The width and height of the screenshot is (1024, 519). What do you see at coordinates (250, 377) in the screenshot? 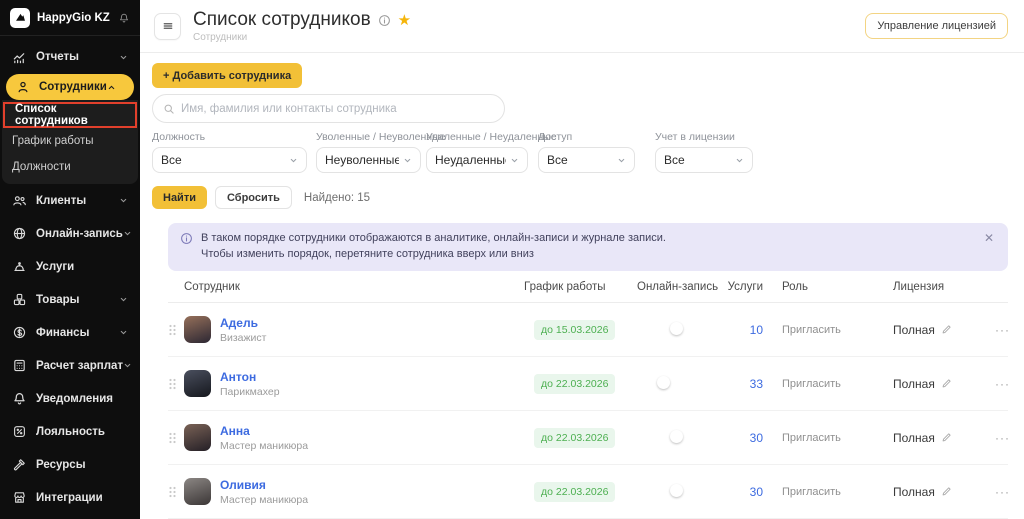
I see `employee-name-link: Антон` at bounding box center [250, 377].